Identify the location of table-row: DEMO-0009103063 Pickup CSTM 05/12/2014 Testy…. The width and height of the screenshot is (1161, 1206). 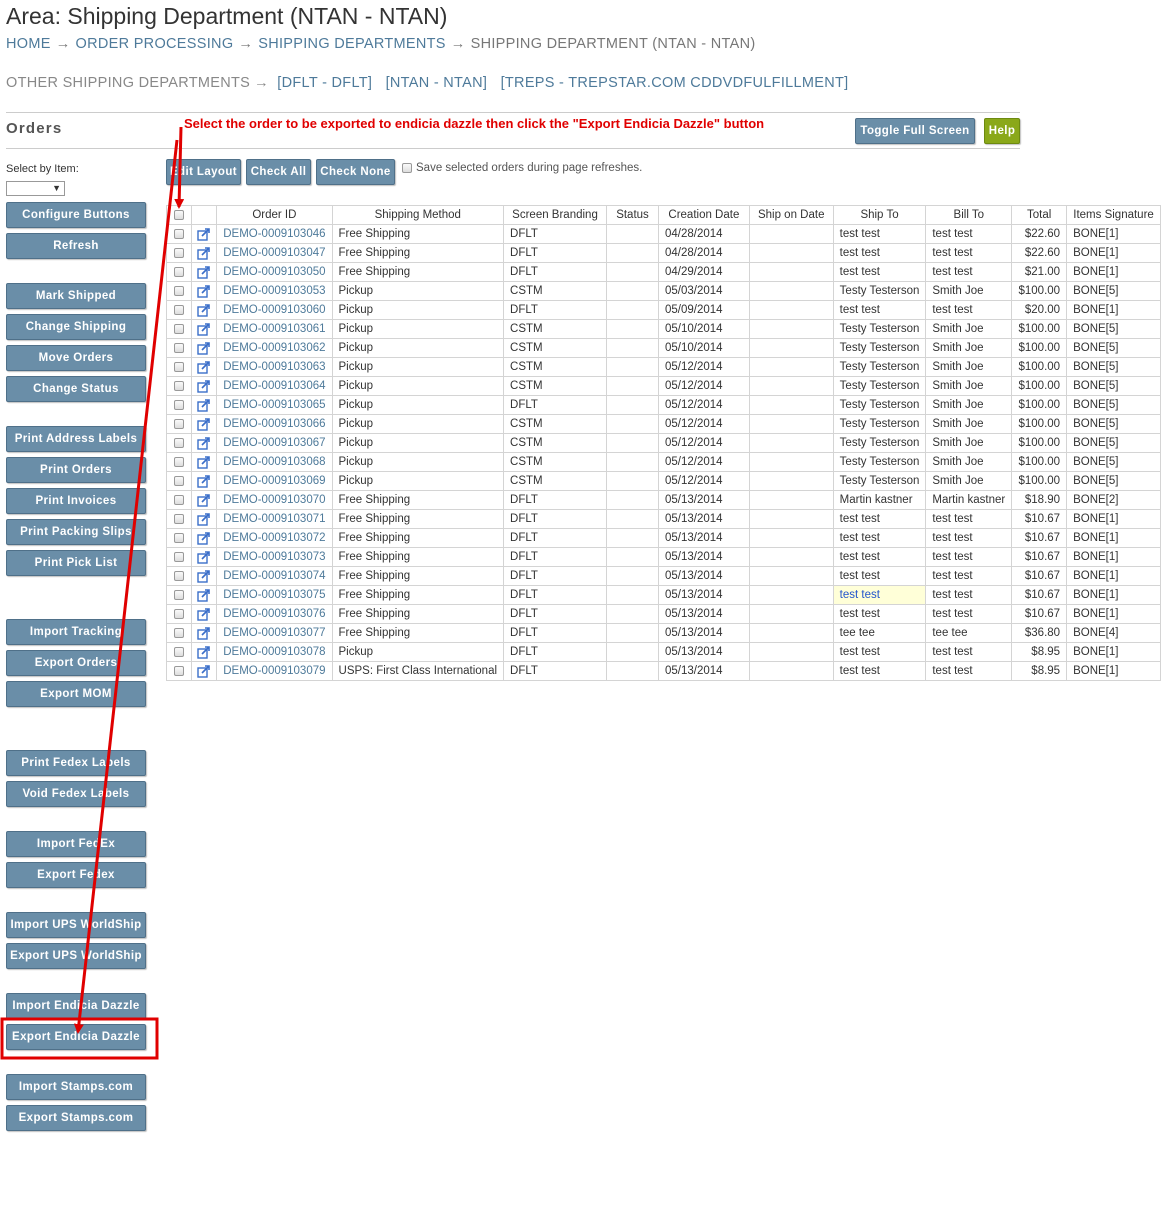
(663, 367).